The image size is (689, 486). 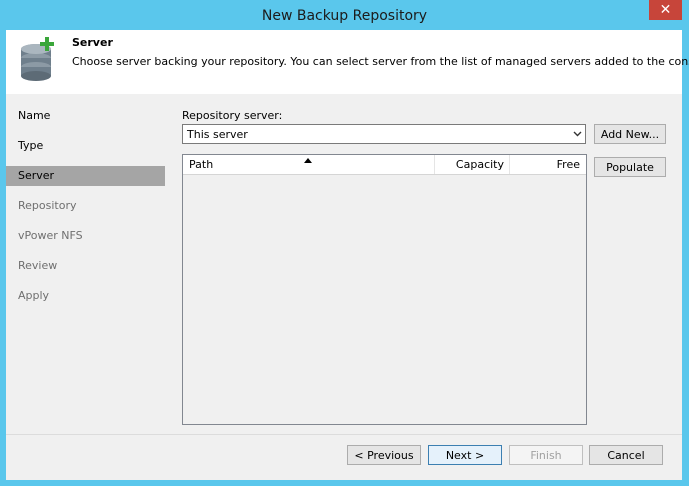 I want to click on list-header: Path Capacity Free, so click(x=384, y=165).